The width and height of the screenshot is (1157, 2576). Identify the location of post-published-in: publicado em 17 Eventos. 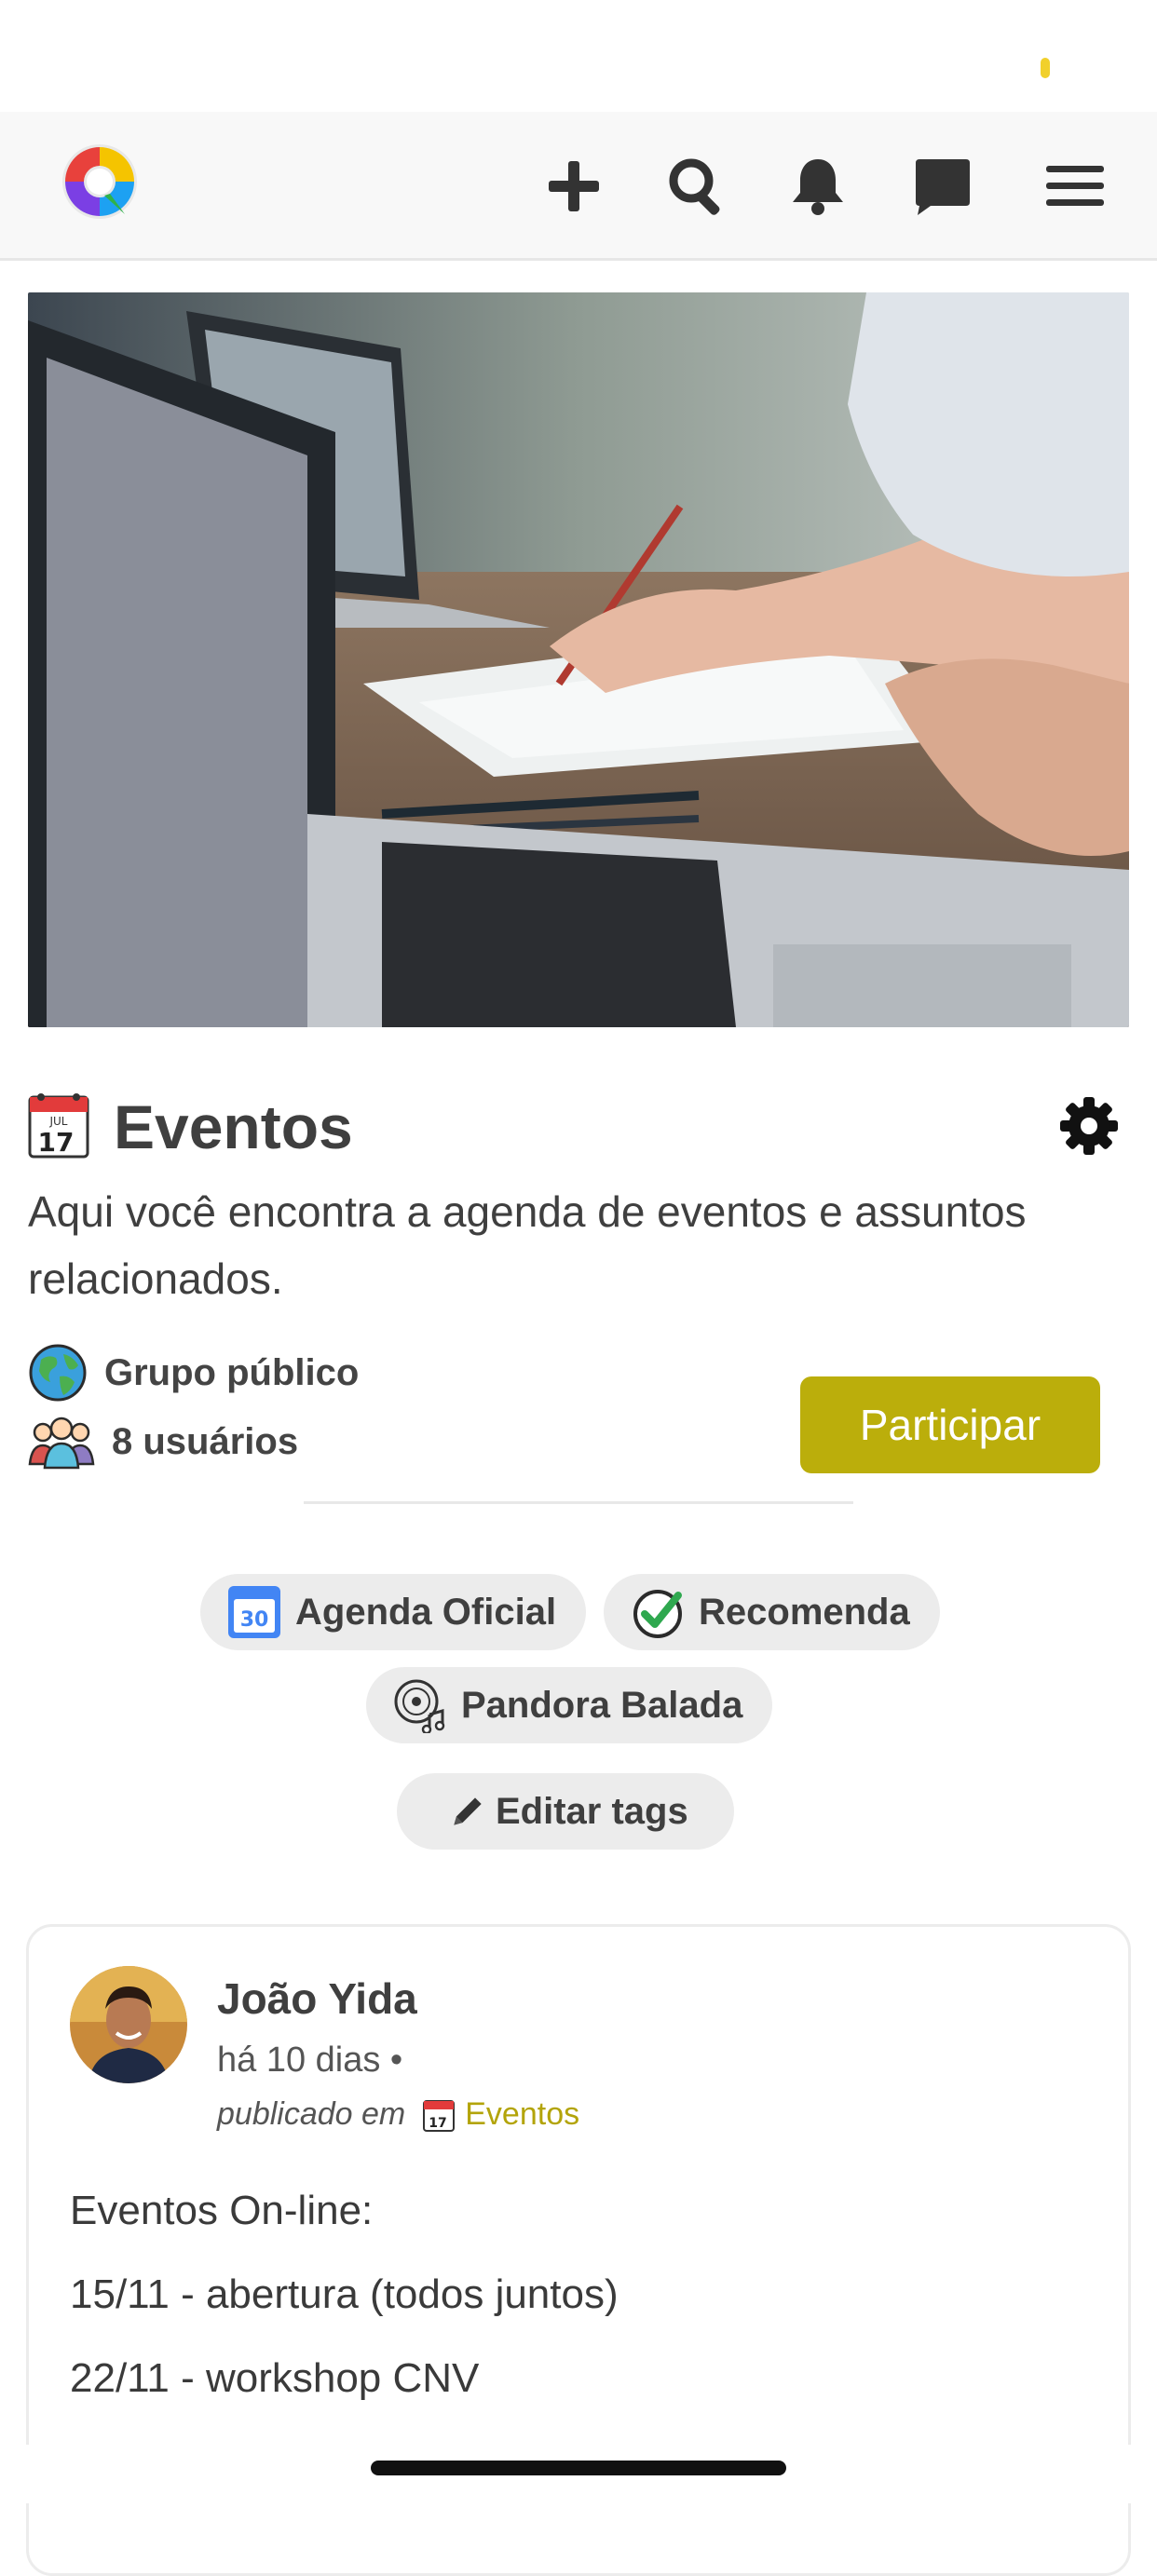
(398, 2114).